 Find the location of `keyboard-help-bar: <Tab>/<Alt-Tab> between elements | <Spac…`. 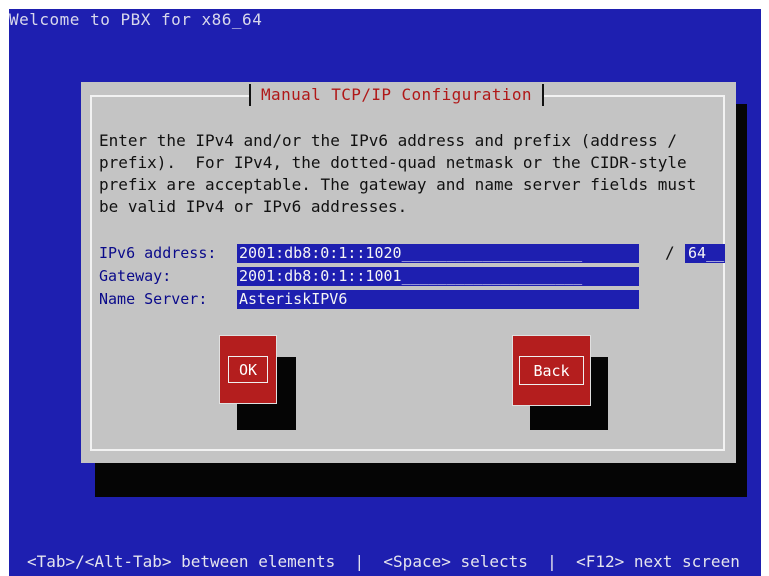

keyboard-help-bar: <Tab>/<Alt-Tab> between elements | <Spac… is located at coordinates (383, 561).